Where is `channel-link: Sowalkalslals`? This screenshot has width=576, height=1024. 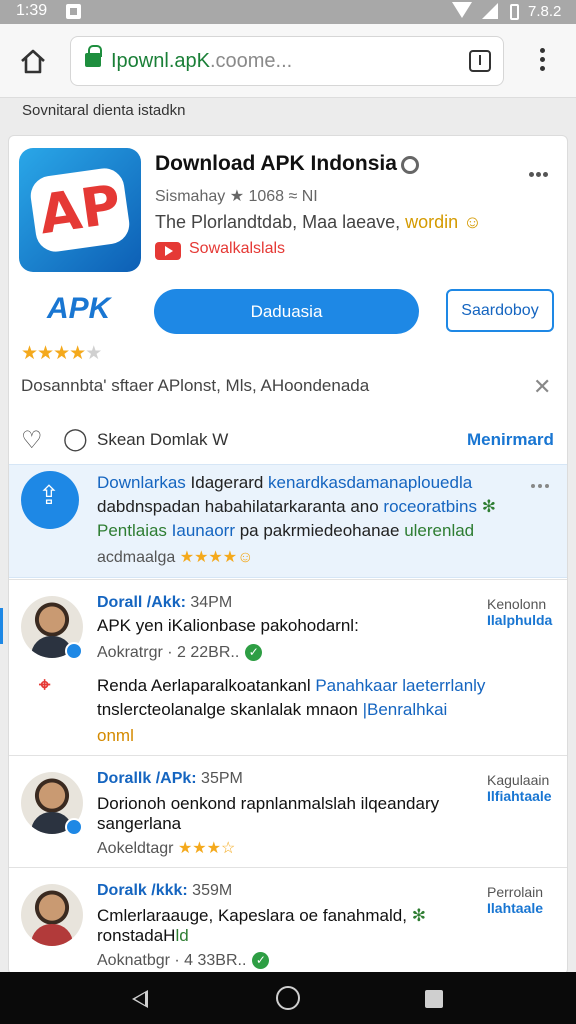 channel-link: Sowalkalslals is located at coordinates (237, 249).